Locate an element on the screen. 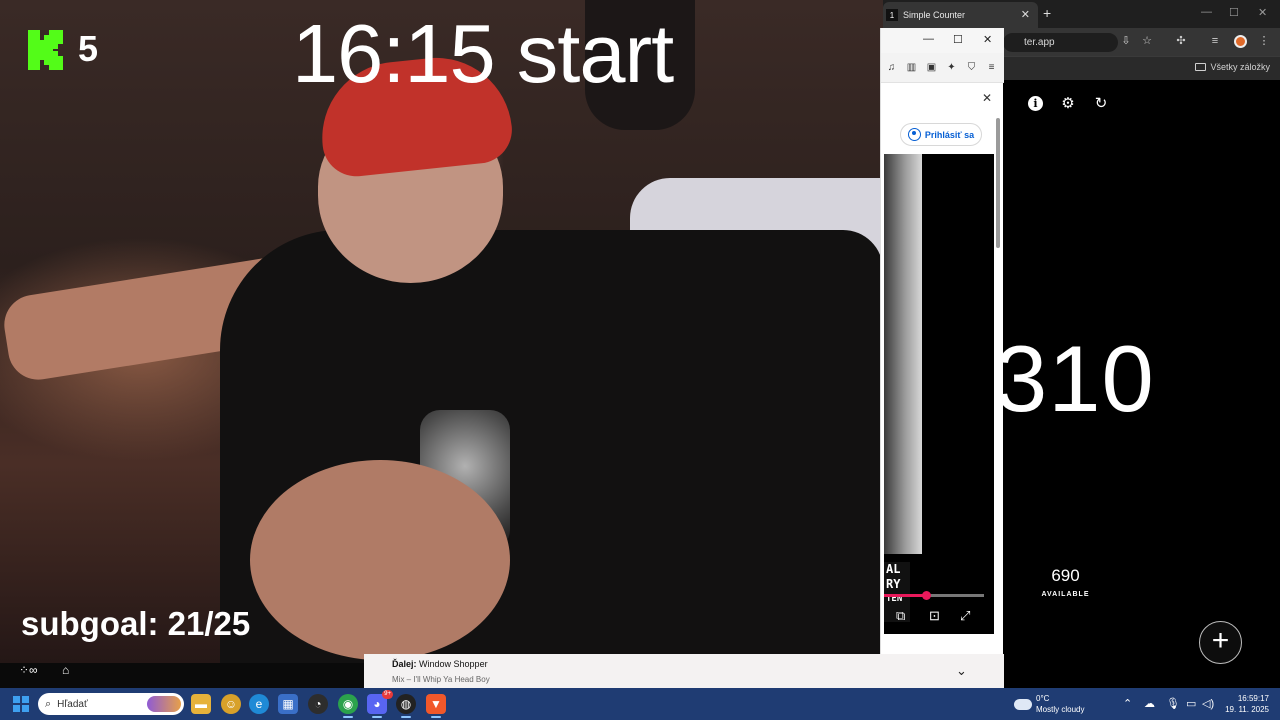 This screenshot has height=720, width=1280. gear-icon: ⚙ is located at coordinates (1068, 104).